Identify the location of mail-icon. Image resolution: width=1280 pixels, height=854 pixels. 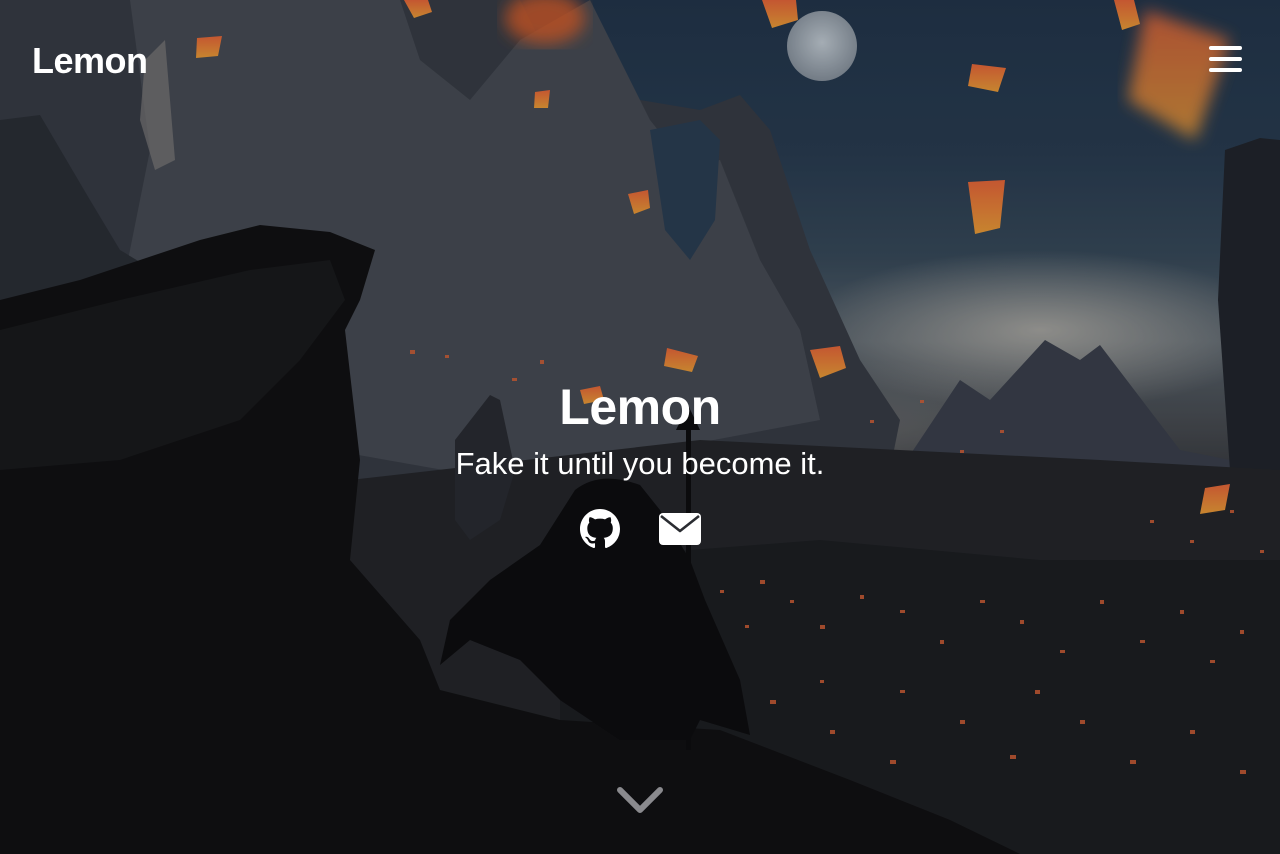
(680, 529).